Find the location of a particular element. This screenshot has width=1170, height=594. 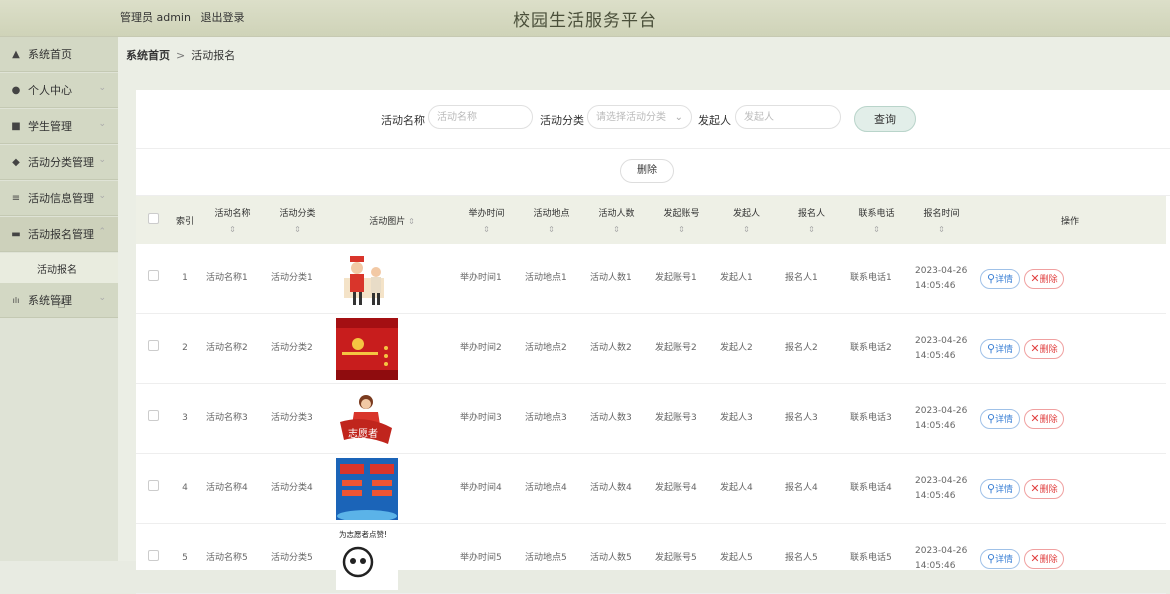

header-name: 活动名称 ⇕ is located at coordinates (232, 220).